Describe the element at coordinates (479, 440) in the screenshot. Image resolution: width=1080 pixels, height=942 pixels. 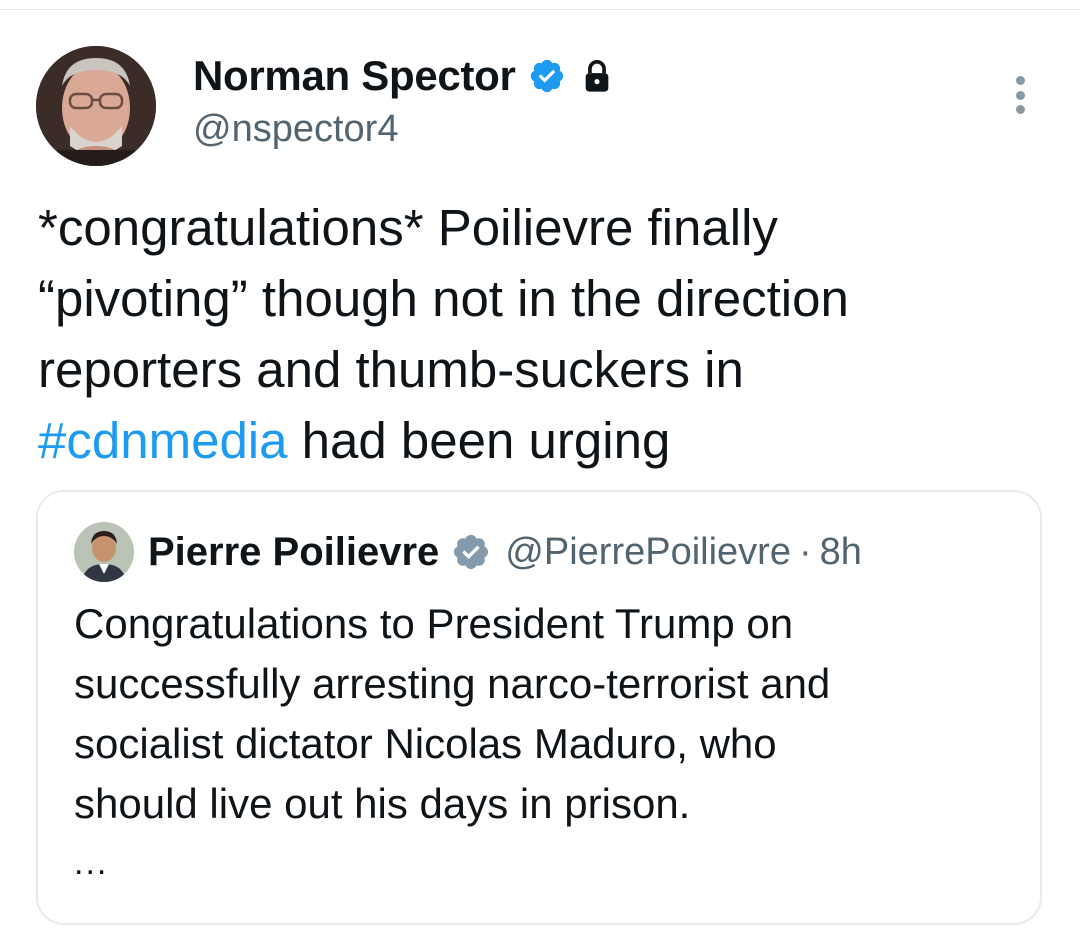
I see `tweet-line-tail: had been urging` at that location.